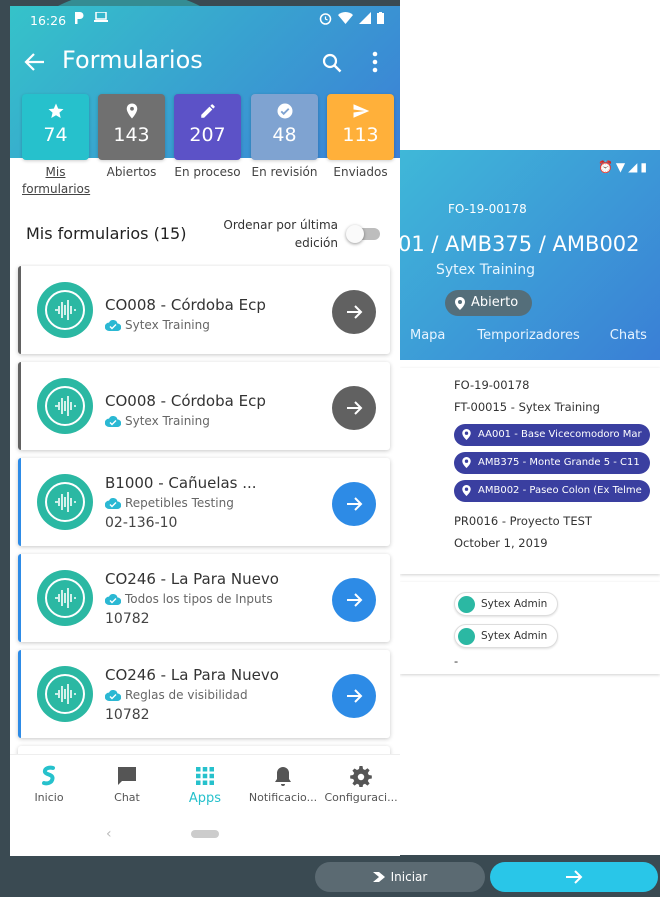 This screenshot has width=660, height=897. I want to click on start-button: Iniciar, so click(400, 877).